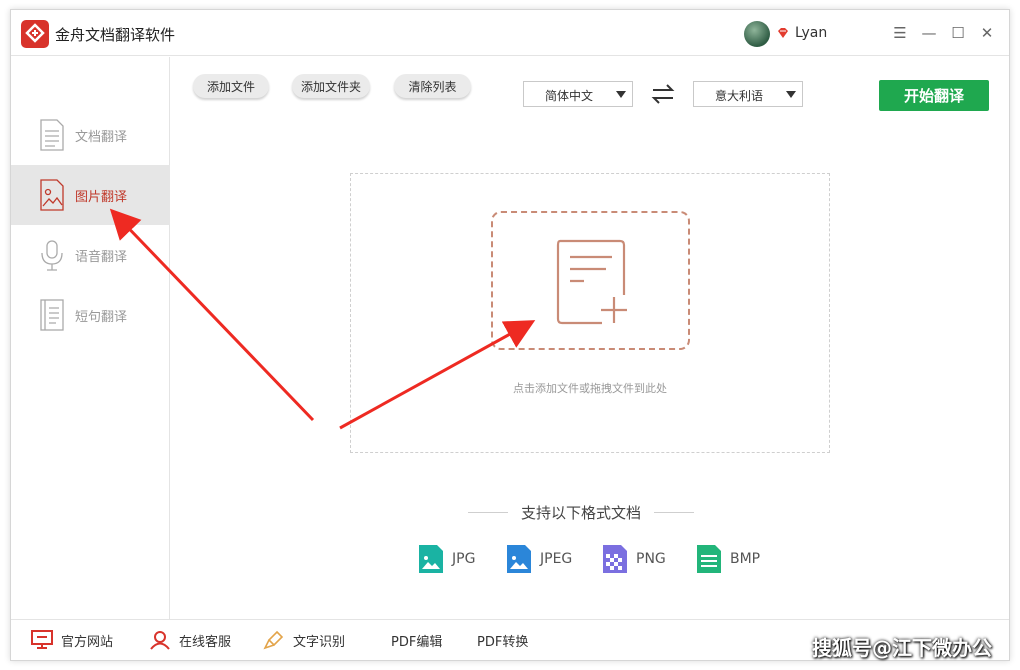 This screenshot has height=670, width=1020. What do you see at coordinates (52, 255) in the screenshot?
I see `microphone-icon` at bounding box center [52, 255].